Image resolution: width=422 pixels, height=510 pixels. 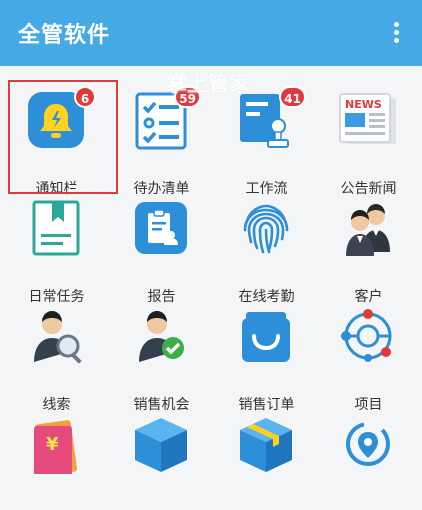 I want to click on shopping-bag-icon, so click(x=266, y=336).